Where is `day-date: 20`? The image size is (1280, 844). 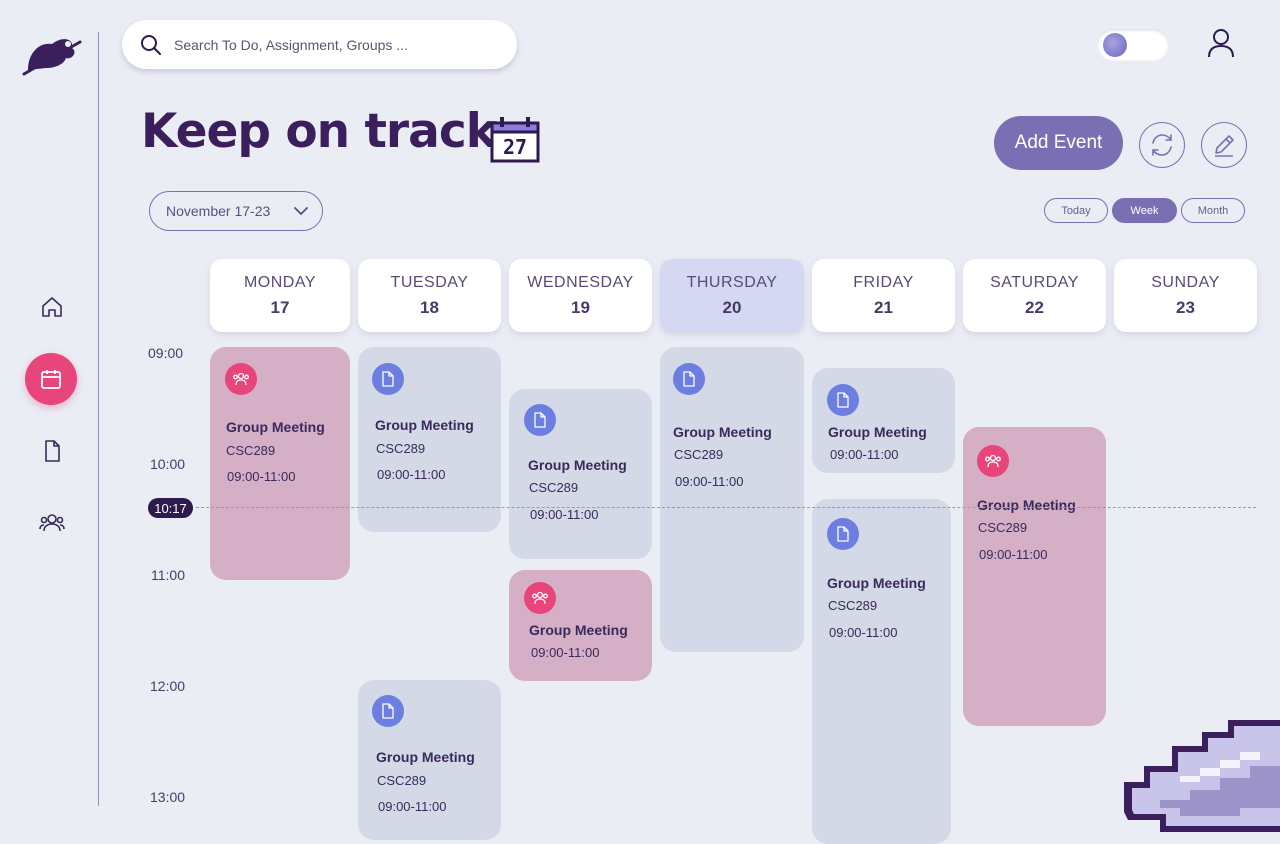
day-date: 20 is located at coordinates (732, 307).